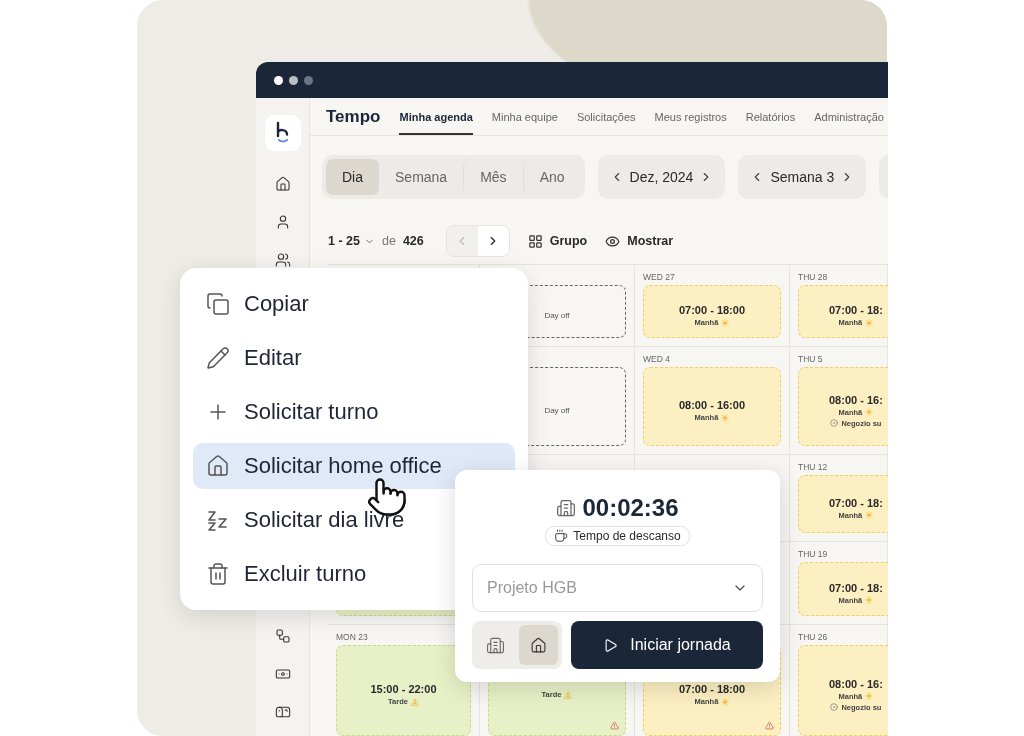  What do you see at coordinates (551, 177) in the screenshot?
I see `view-tab: Ano` at bounding box center [551, 177].